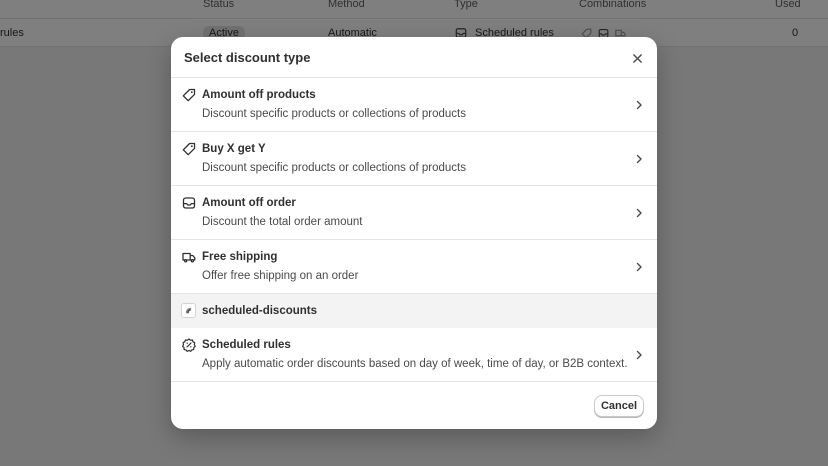 The image size is (828, 466). I want to click on option-title: Buy X get Y, so click(234, 149).